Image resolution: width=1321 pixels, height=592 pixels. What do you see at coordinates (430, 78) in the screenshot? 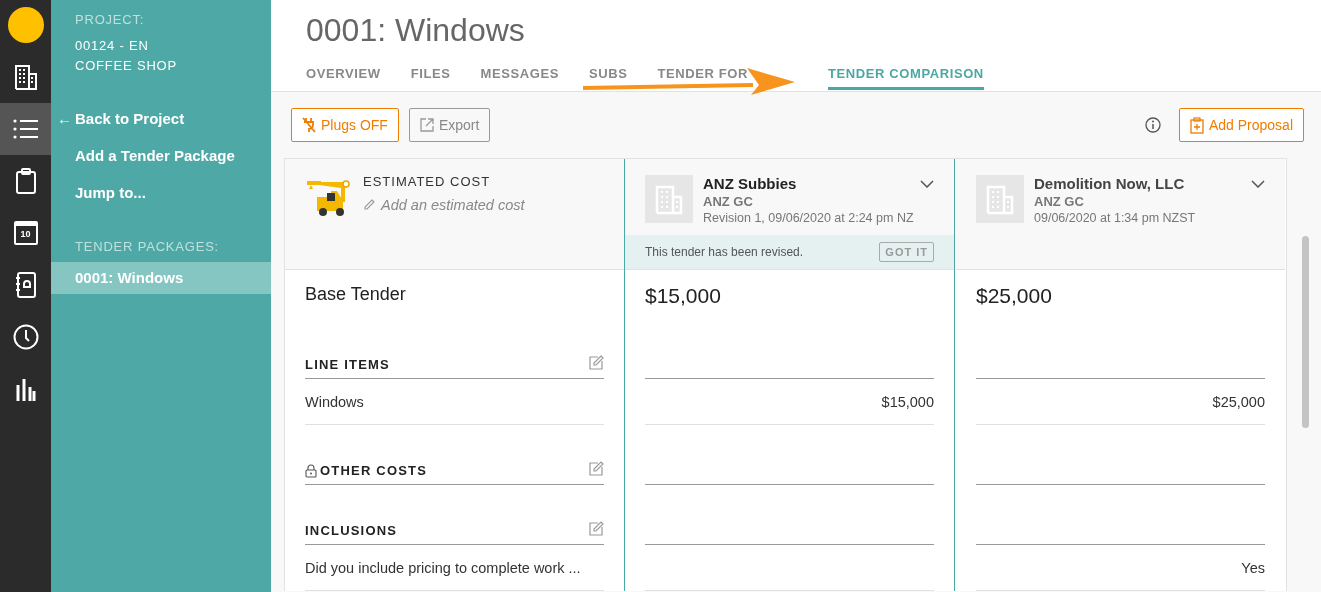
I see `tab: FILES` at bounding box center [430, 78].